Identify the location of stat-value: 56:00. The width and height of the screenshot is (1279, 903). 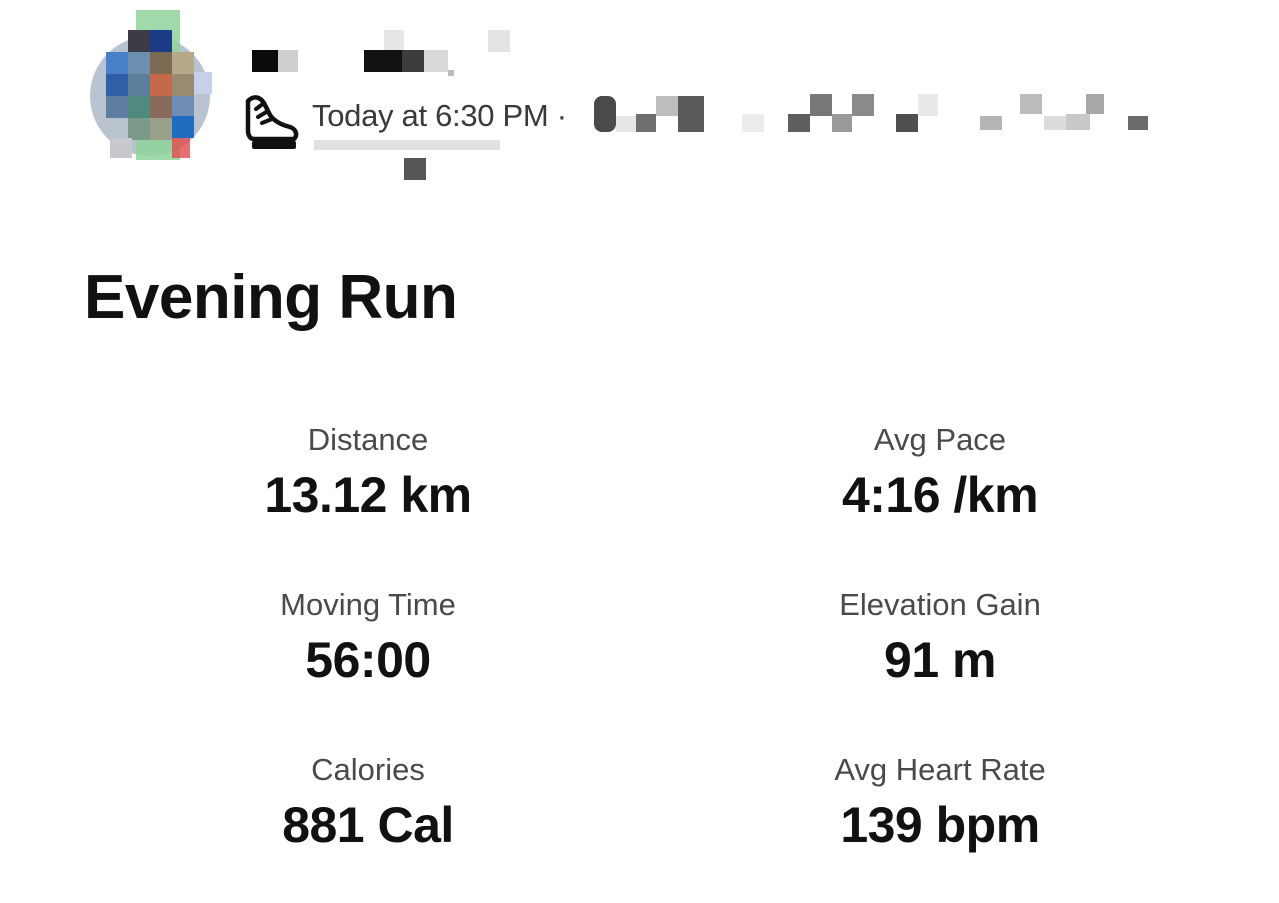
(368, 660).